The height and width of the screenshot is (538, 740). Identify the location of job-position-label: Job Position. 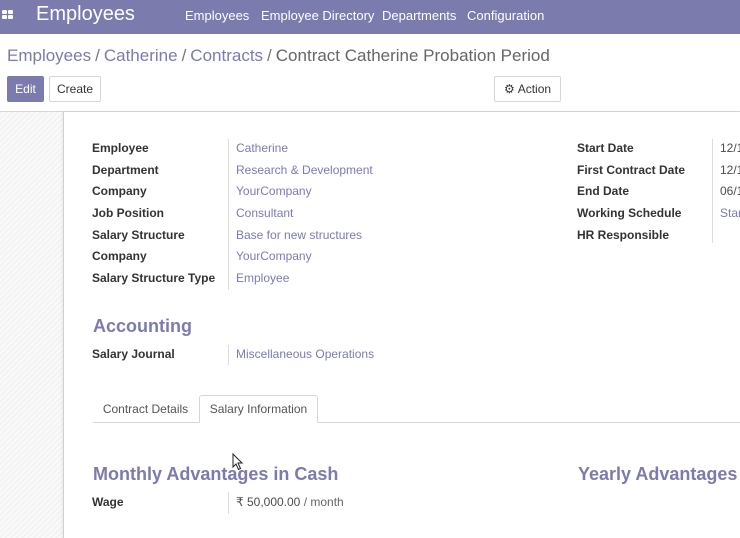
(128, 213).